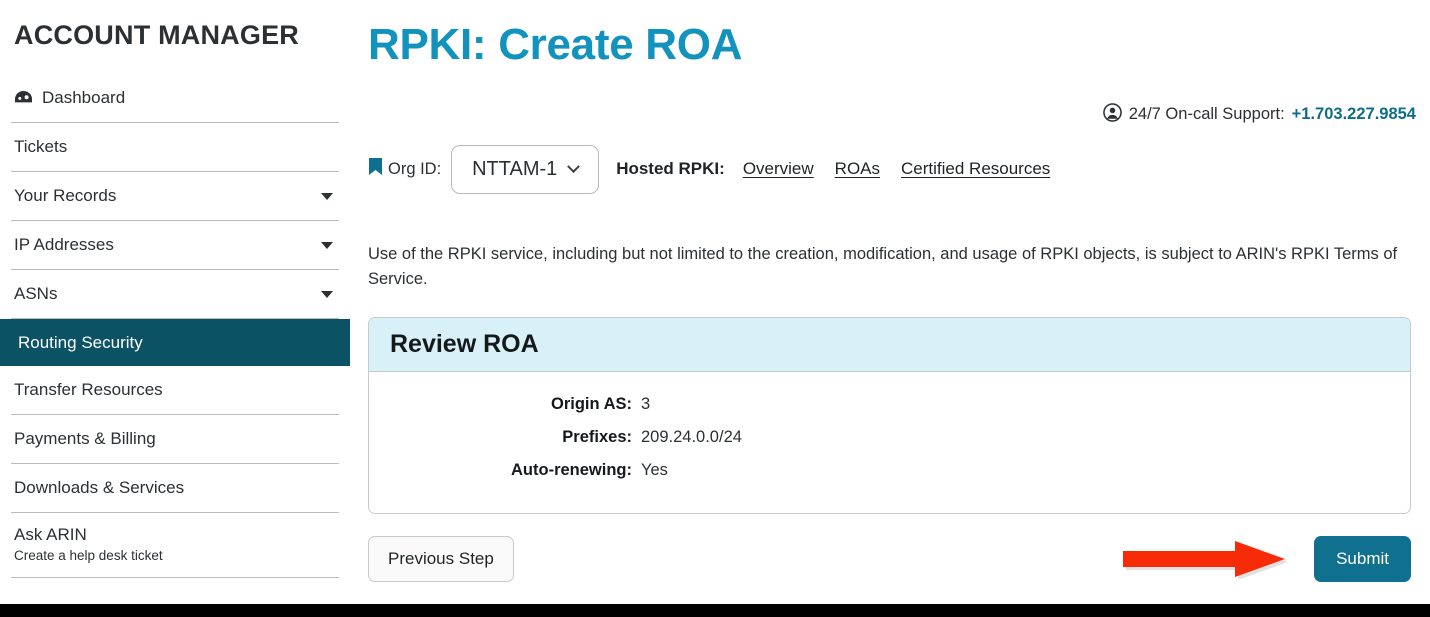 The width and height of the screenshot is (1430, 617). Describe the element at coordinates (571, 469) in the screenshot. I see `detail-label: Auto-renewing:` at that location.